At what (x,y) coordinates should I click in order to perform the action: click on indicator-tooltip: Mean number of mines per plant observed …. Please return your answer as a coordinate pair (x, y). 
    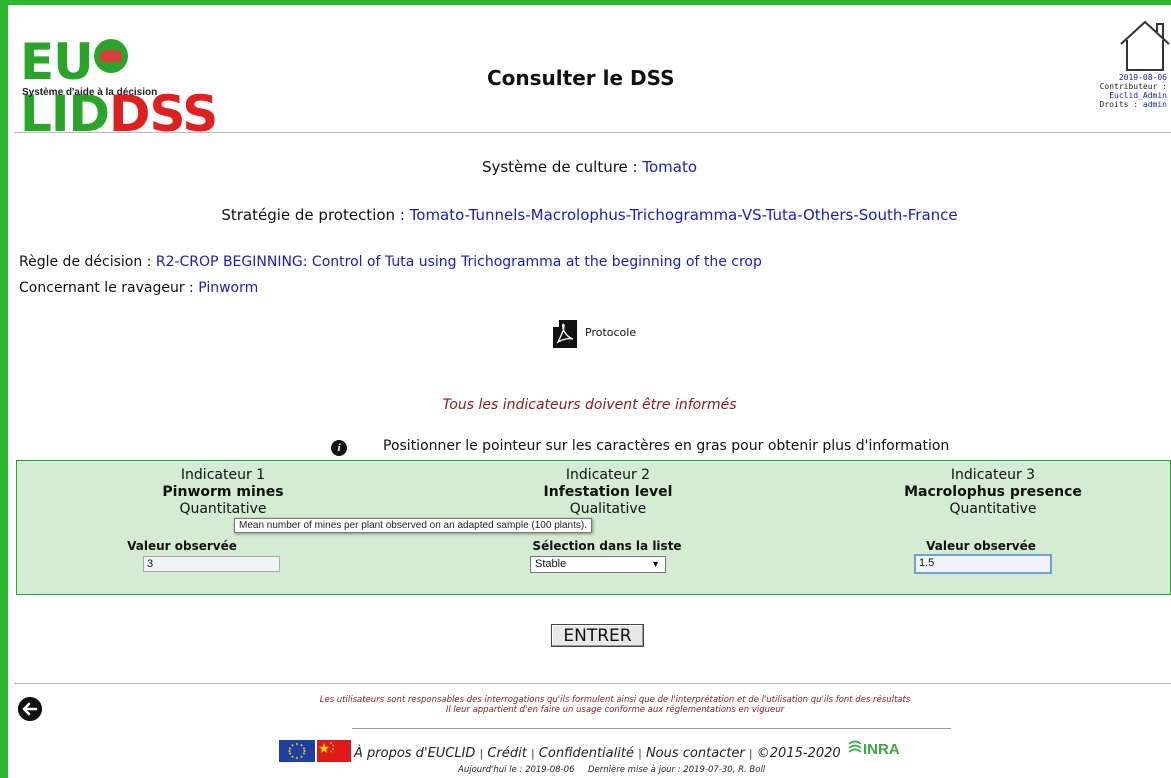
    Looking at the image, I should click on (413, 525).